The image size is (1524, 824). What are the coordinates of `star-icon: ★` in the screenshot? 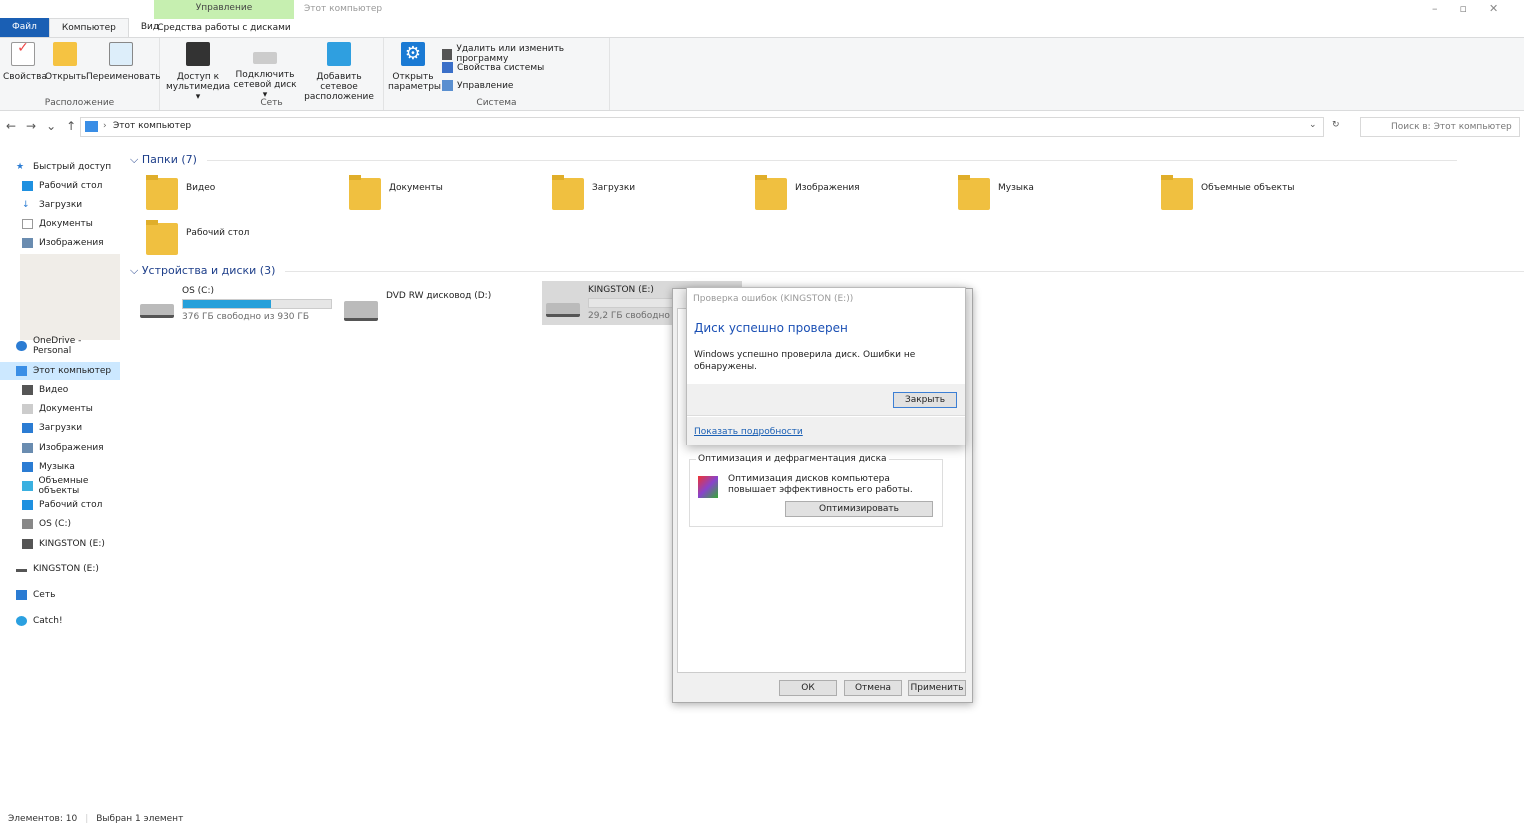 It's located at (20, 167).